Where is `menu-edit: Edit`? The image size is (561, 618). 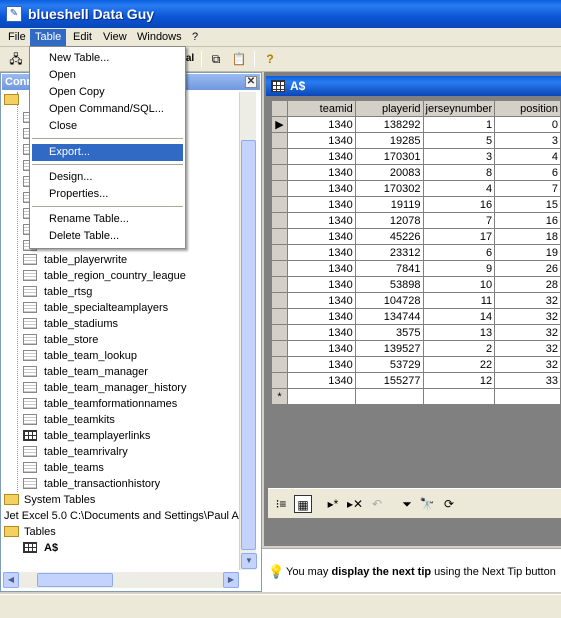 menu-edit: Edit is located at coordinates (82, 37).